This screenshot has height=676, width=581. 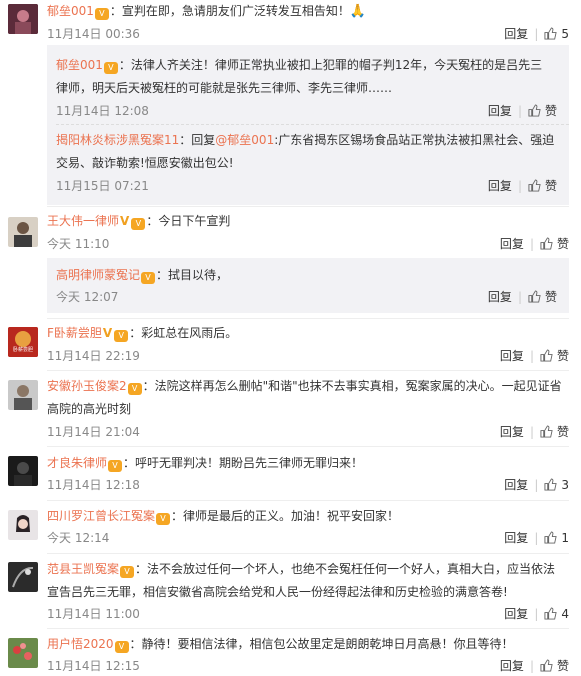 I want to click on reply-text: ：法律人齐关注！律师正常执业被扣上犯罪的帽子判12年，今天冤枉的是吕先三, so click(x=330, y=65).